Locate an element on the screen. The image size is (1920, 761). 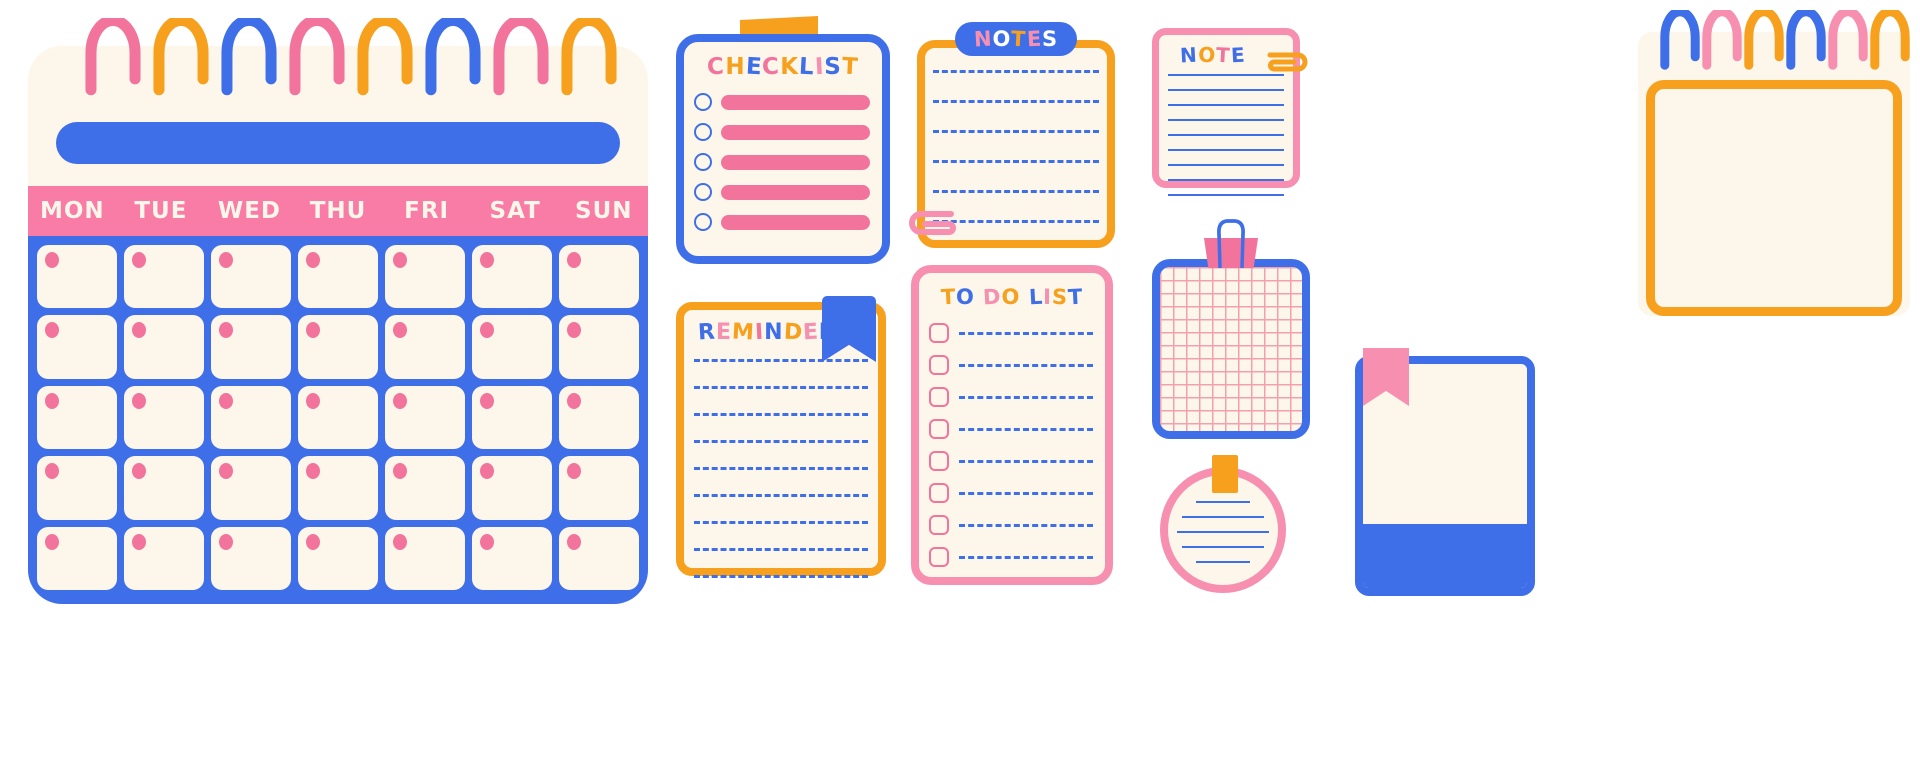
calendar-day-header-fri: FRI is located at coordinates (427, 211).